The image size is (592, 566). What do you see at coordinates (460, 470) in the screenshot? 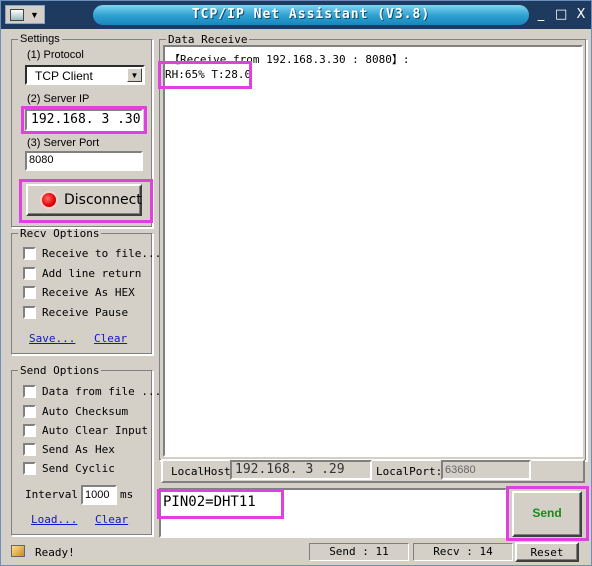
I see `local-port-value: 63680` at bounding box center [460, 470].